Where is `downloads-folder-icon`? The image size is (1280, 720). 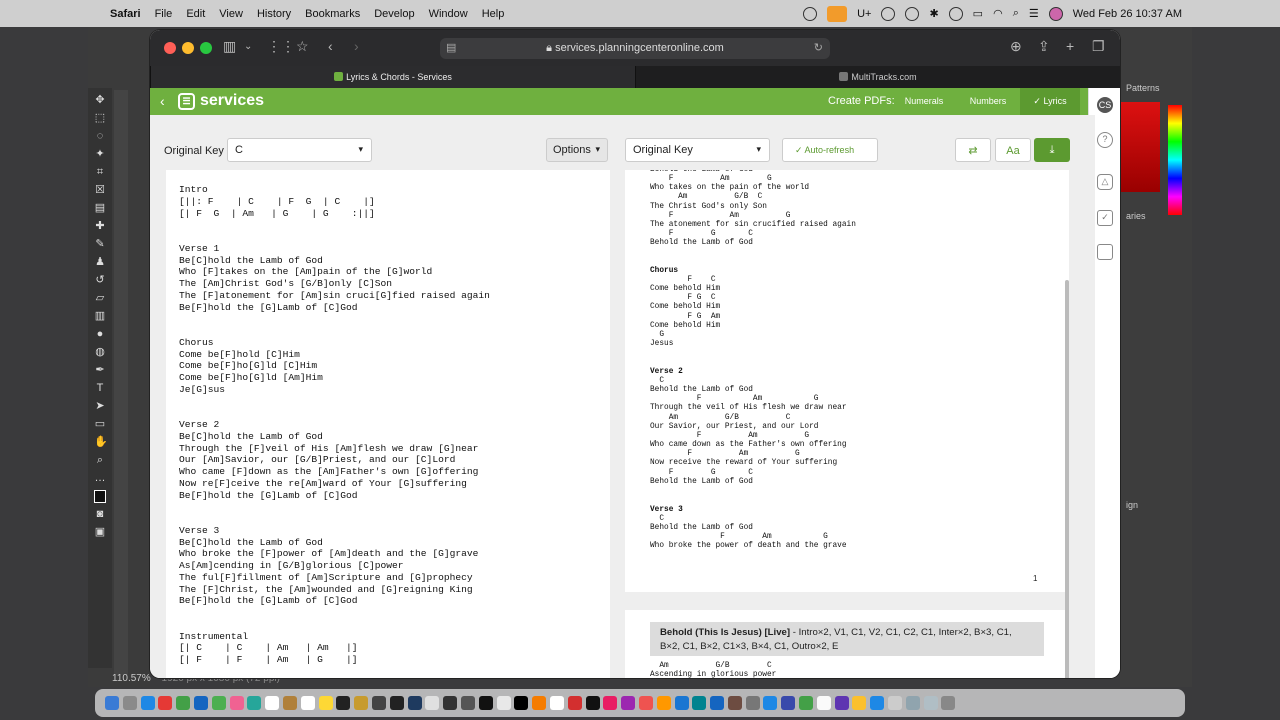
downloads-folder-icon is located at coordinates (877, 703).